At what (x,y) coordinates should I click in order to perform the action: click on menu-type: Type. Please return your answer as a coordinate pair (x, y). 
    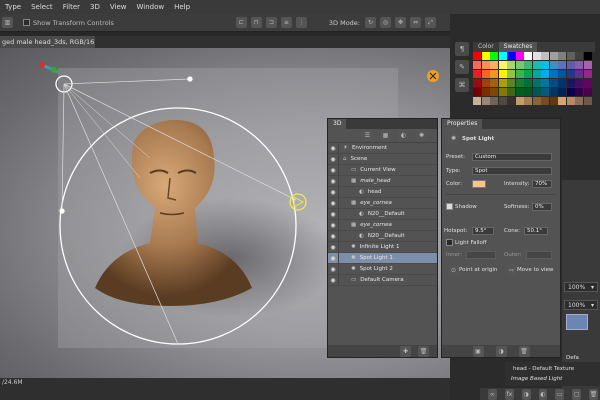
    Looking at the image, I should click on (13, 7).